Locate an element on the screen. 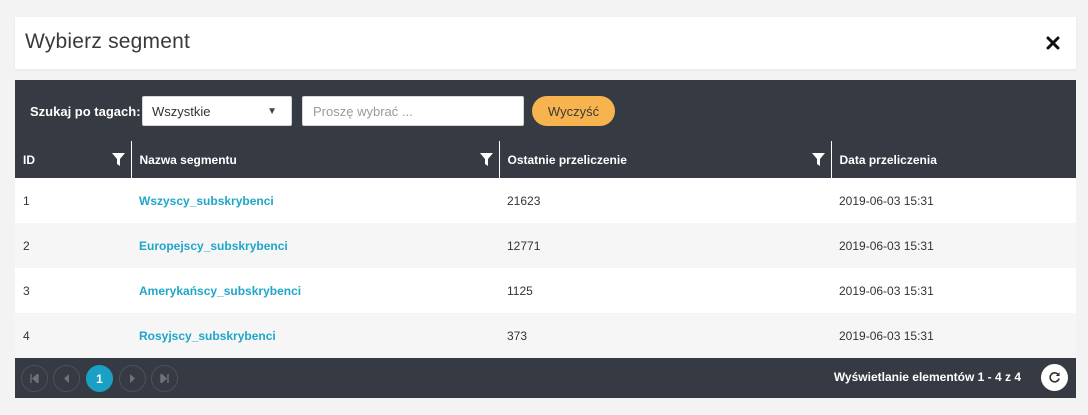 The width and height of the screenshot is (1088, 415). tag-filter-toolbar: Szukaj po tagach: Wszystkie ▼ Wyczyść is located at coordinates (545, 110).